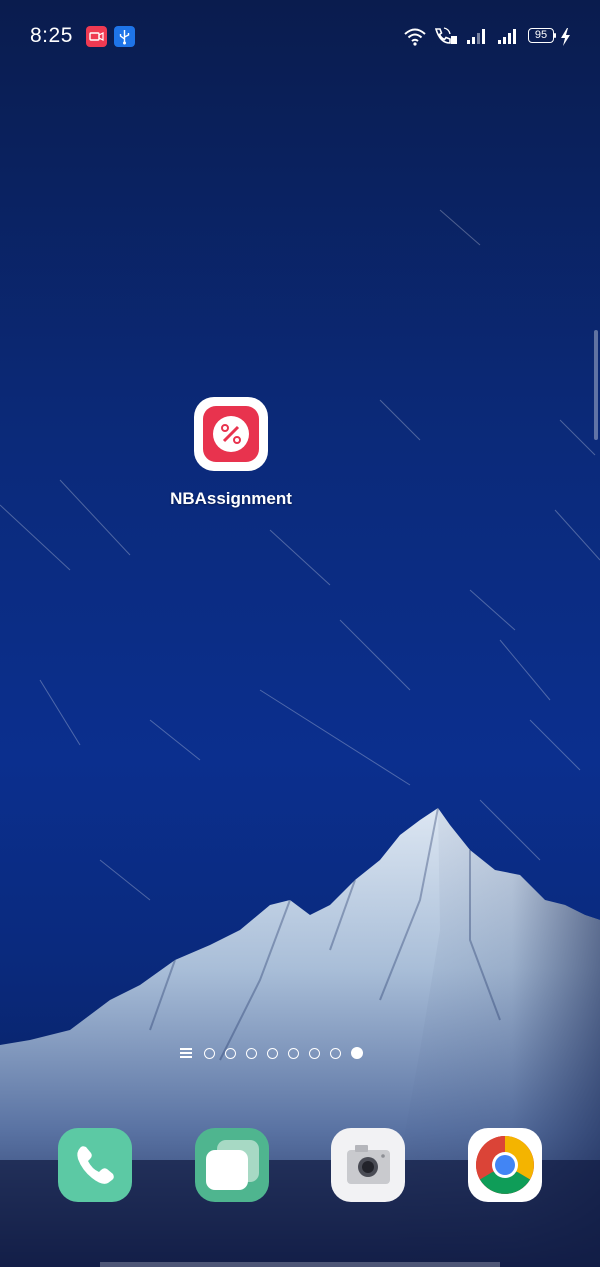 The width and height of the screenshot is (600, 1267). I want to click on app-nbassignment: NBAssignment, so click(231, 453).